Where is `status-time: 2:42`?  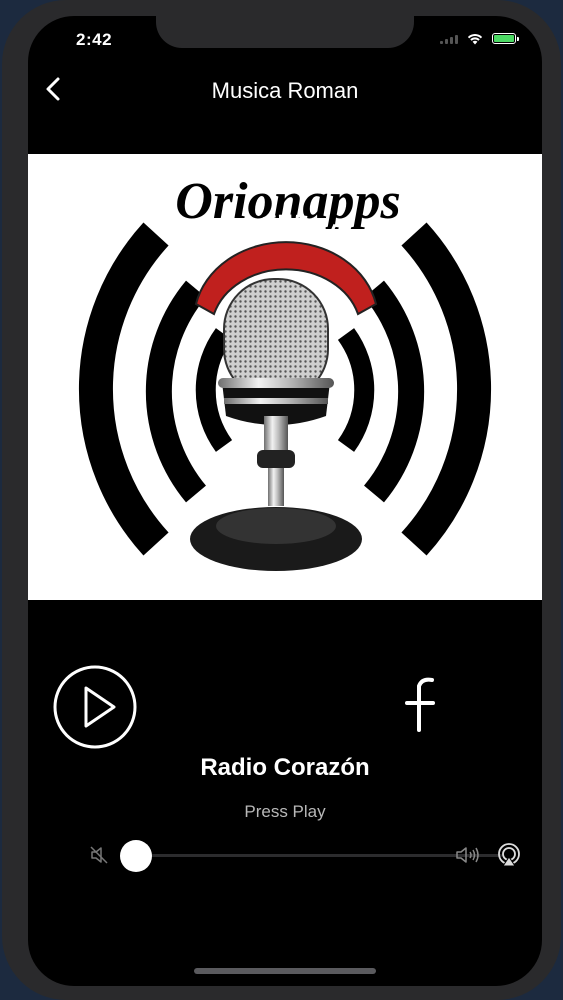 status-time: 2:42 is located at coordinates (94, 39).